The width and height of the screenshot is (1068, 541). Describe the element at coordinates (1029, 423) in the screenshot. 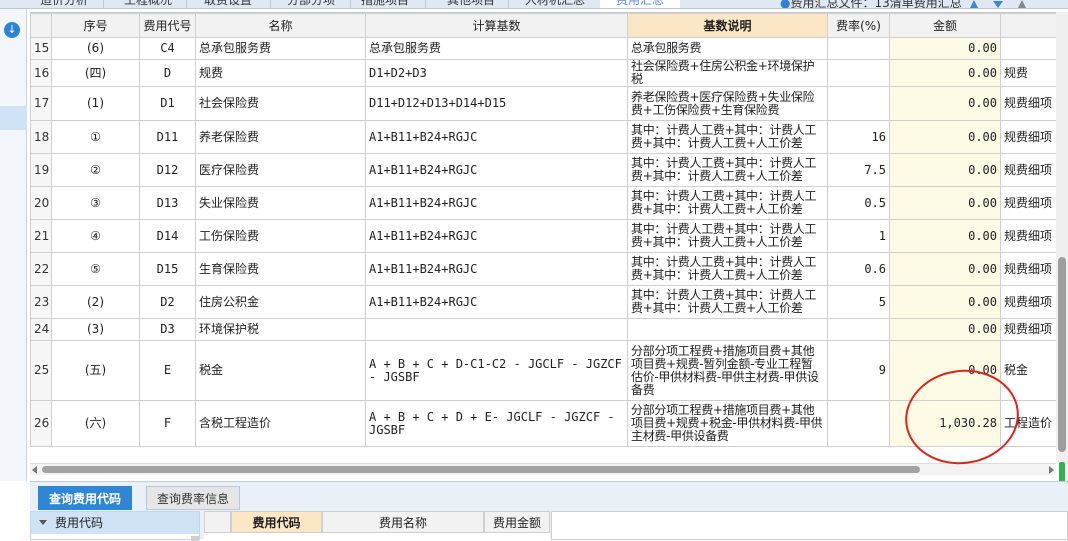

I see `fee-category-cell: 工程造价` at that location.